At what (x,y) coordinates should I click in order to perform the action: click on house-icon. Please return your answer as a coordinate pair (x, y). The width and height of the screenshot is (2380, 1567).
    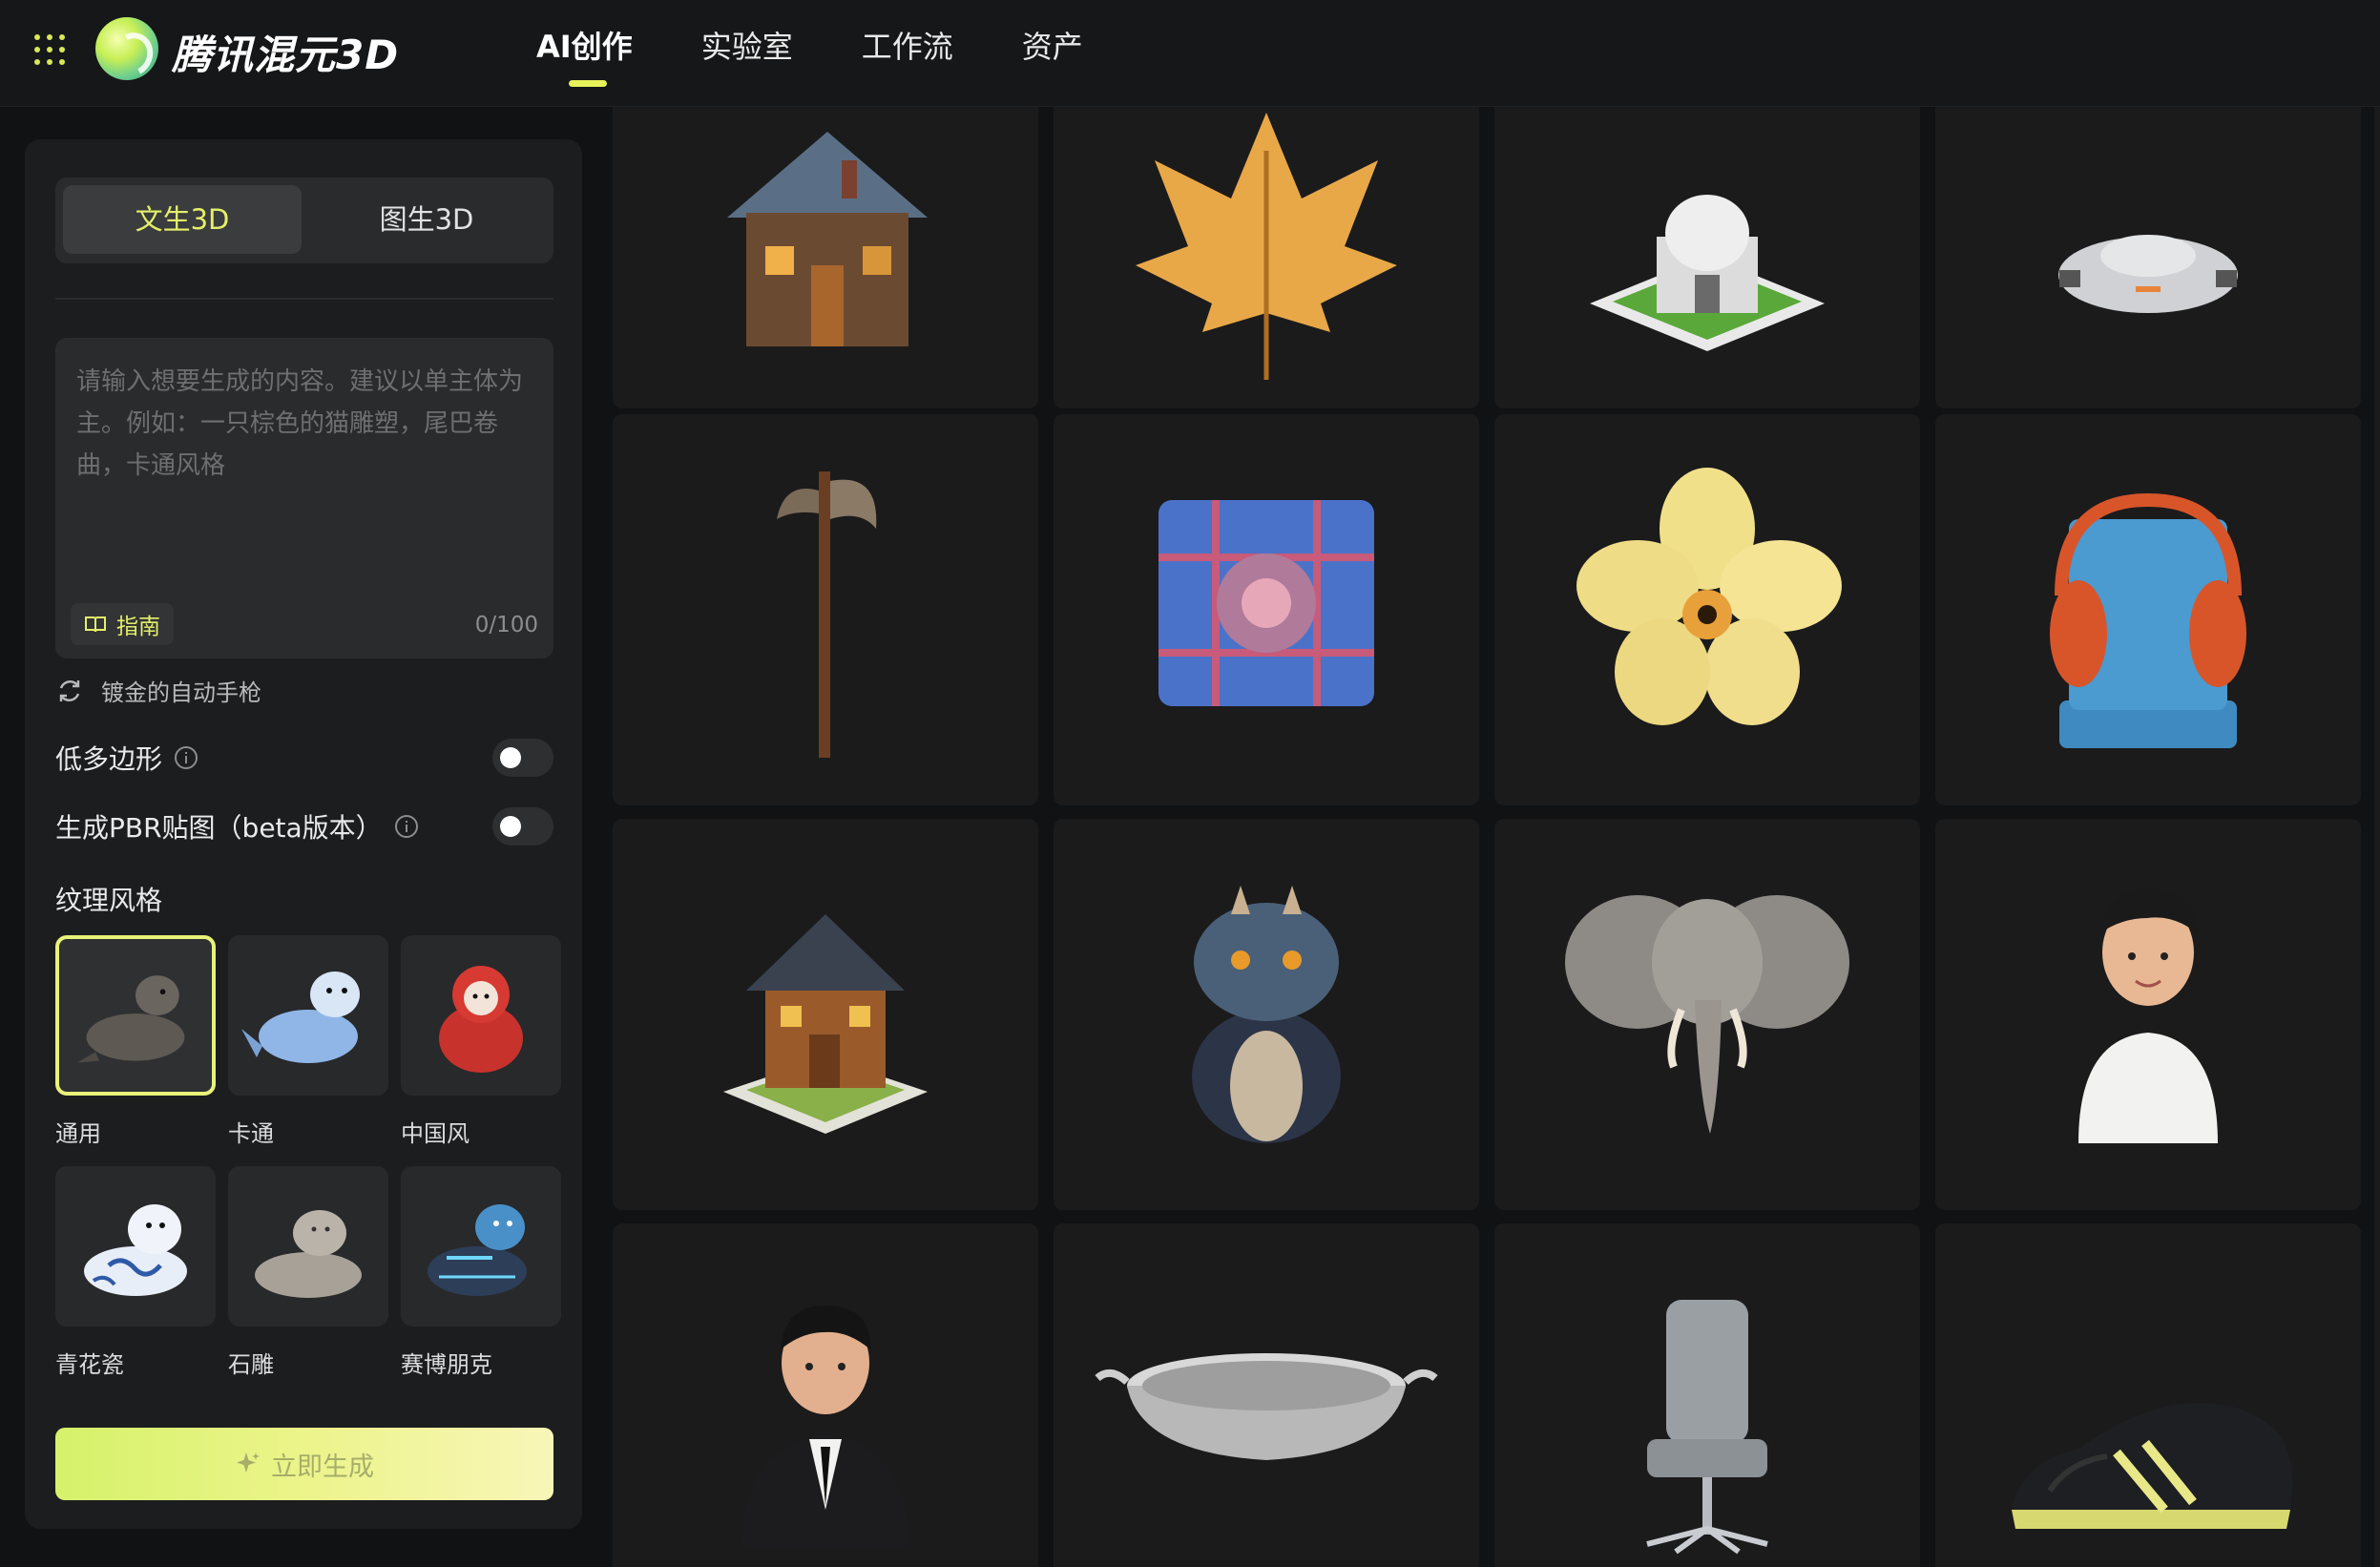
    Looking at the image, I should click on (827, 239).